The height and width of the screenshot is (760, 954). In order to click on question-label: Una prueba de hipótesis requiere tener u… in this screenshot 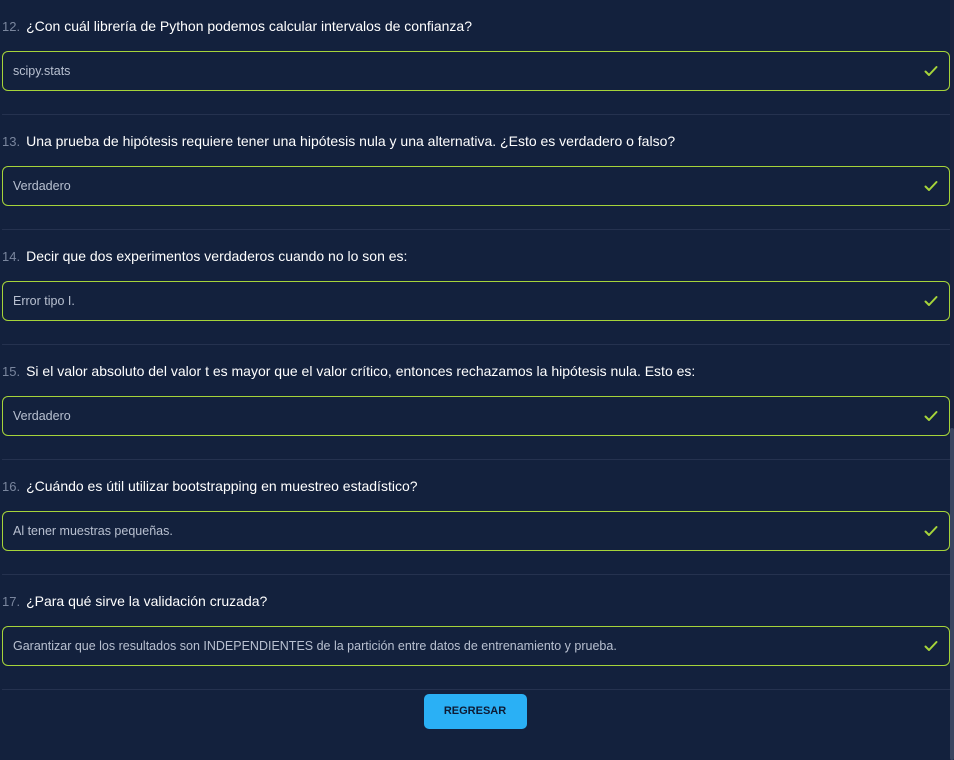, I will do `click(351, 141)`.